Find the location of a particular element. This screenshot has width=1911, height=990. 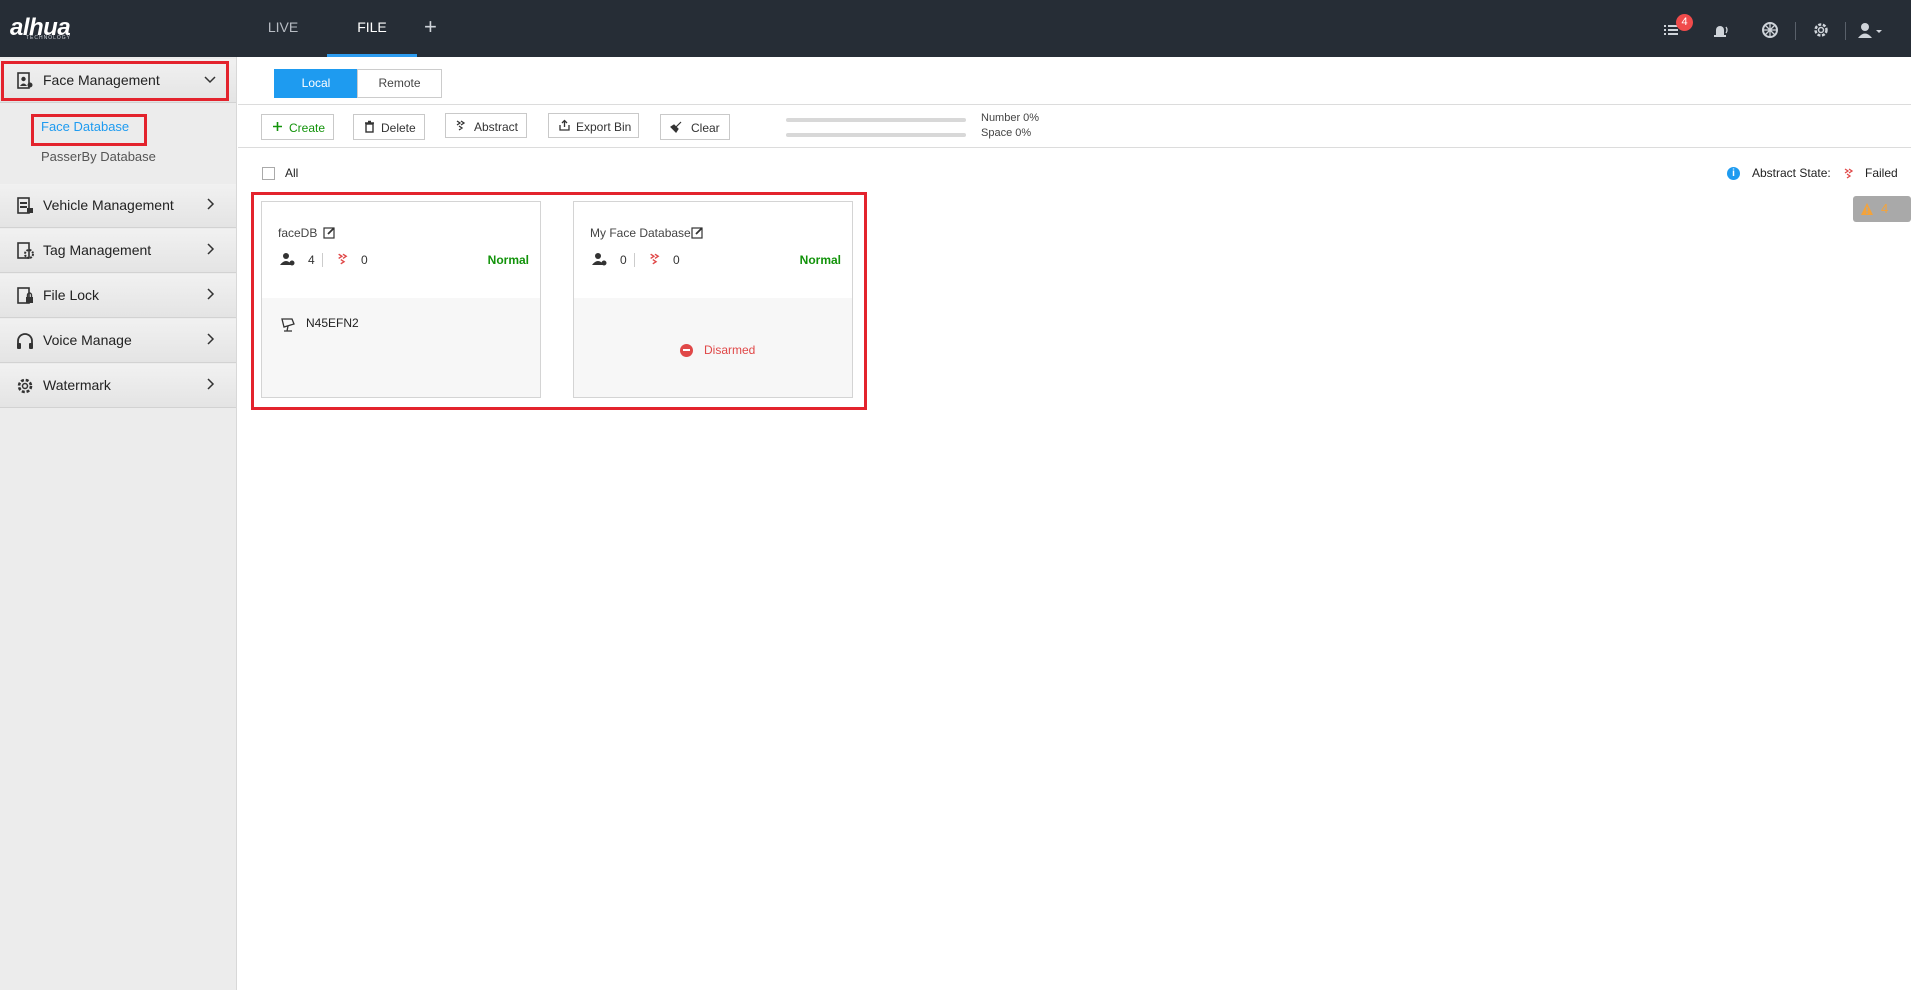

sidebar-item-tag-management: Tag Management is located at coordinates (118, 251).